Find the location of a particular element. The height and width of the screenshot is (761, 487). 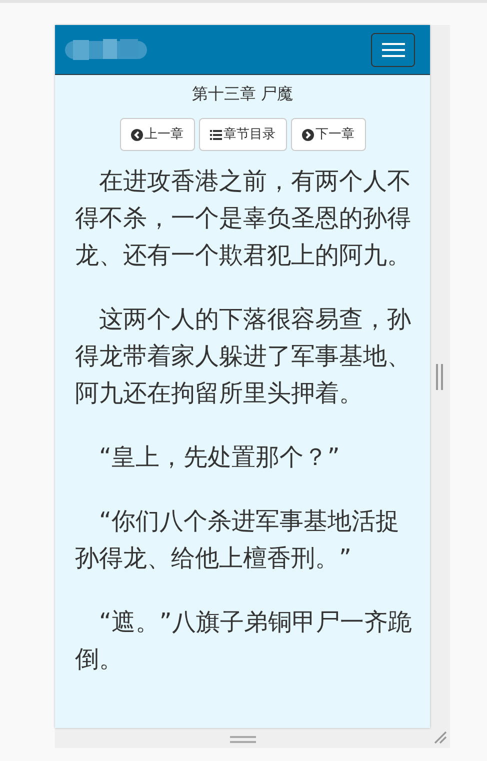

next-chapter-button: 下一章 is located at coordinates (328, 134).